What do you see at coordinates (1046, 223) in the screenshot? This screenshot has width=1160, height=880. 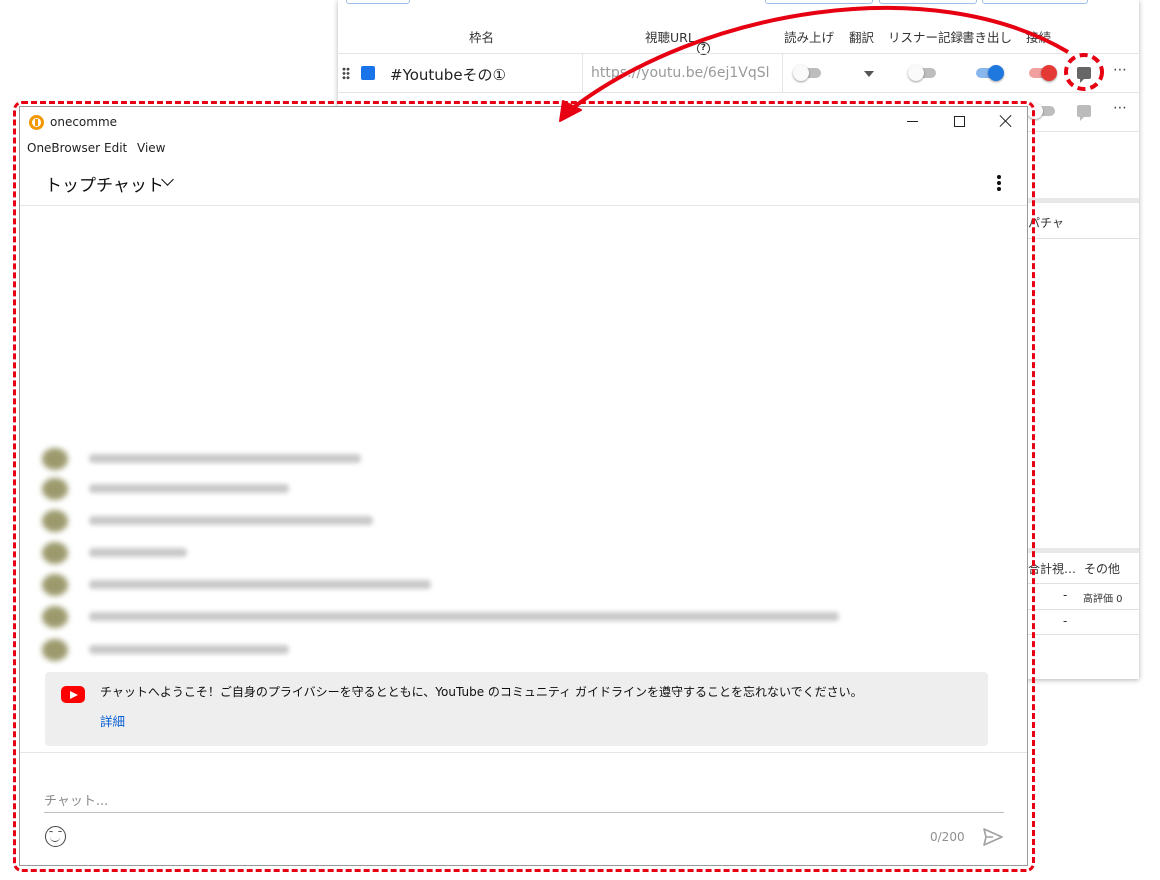 I see `column-header-fragment: パチャ` at bounding box center [1046, 223].